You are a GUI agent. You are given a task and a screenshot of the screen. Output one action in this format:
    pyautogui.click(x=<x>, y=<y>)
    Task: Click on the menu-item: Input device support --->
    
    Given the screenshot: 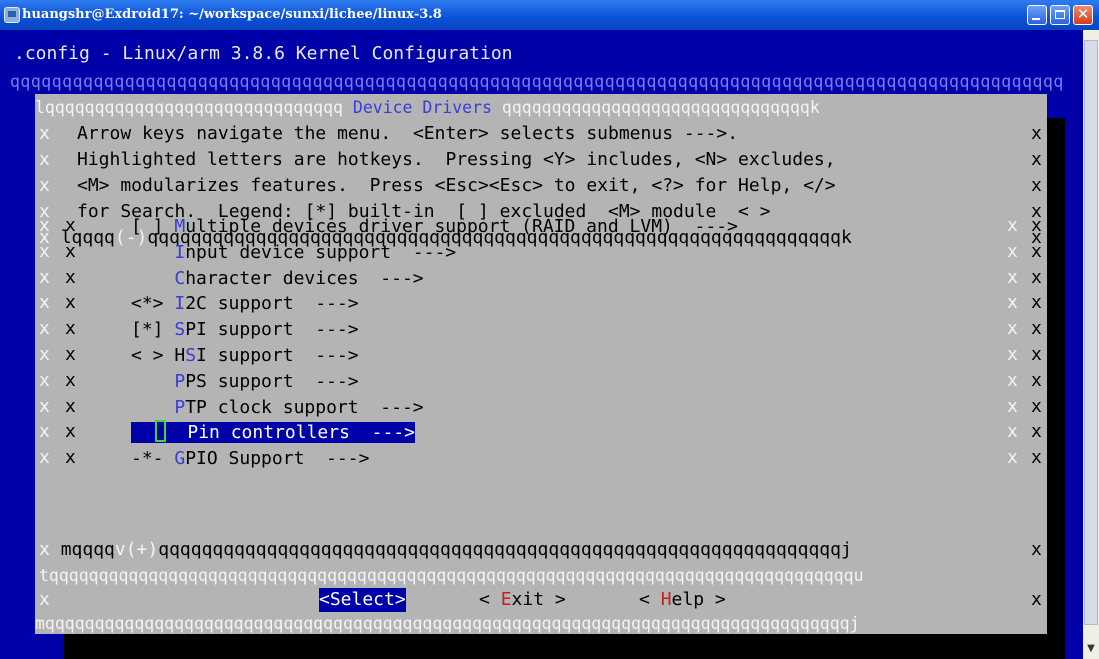 What is the action you would take?
    pyautogui.click(x=293, y=252)
    